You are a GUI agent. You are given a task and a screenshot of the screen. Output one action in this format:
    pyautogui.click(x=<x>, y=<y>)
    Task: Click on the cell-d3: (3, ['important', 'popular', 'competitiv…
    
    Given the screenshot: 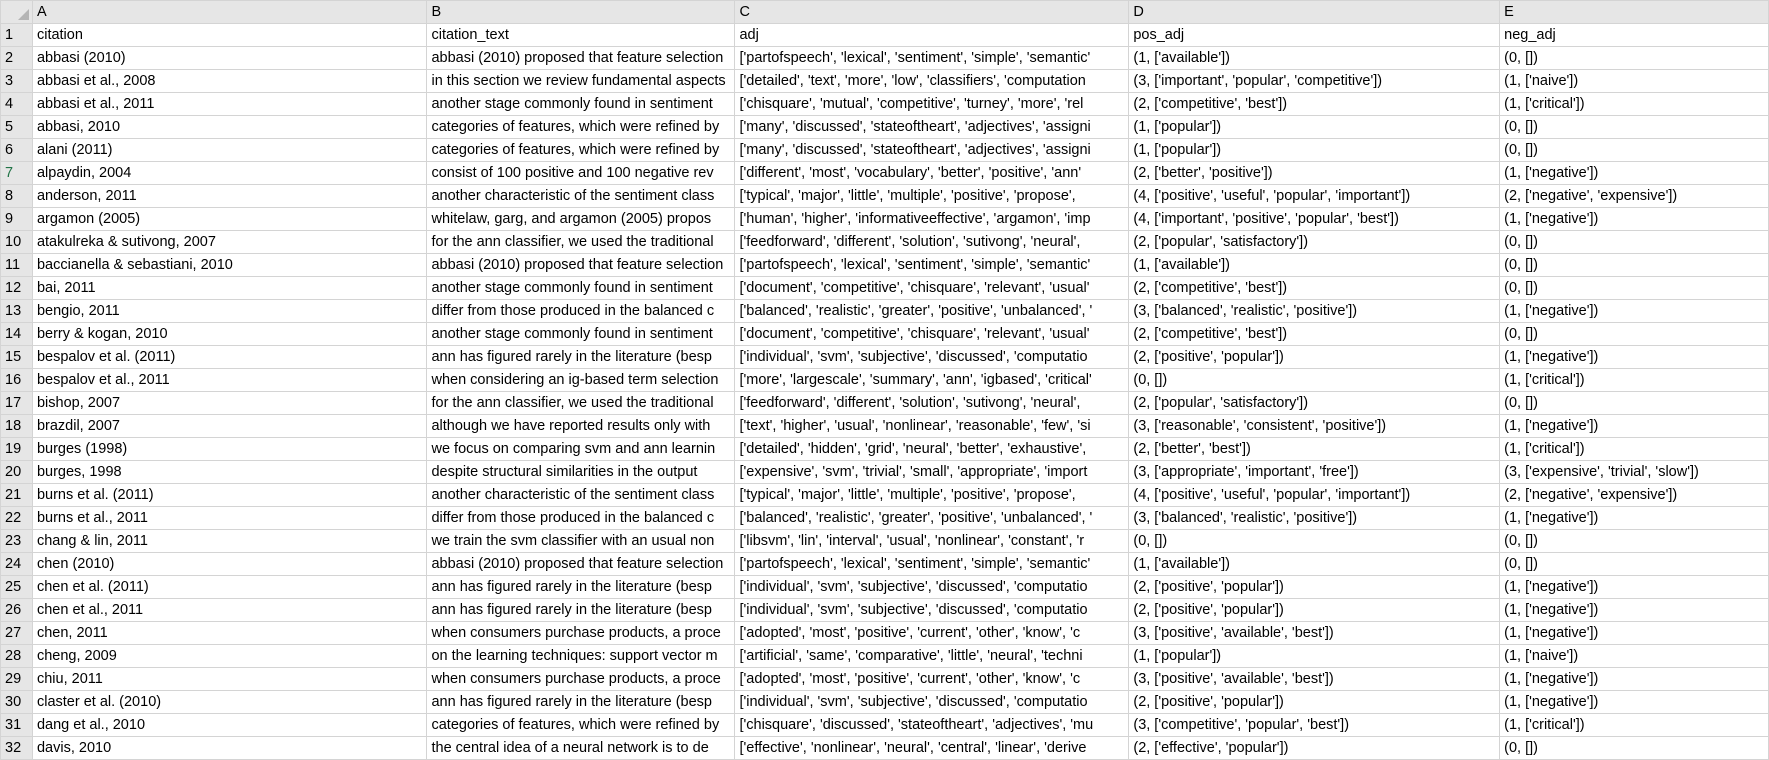 What is the action you would take?
    pyautogui.click(x=1314, y=81)
    